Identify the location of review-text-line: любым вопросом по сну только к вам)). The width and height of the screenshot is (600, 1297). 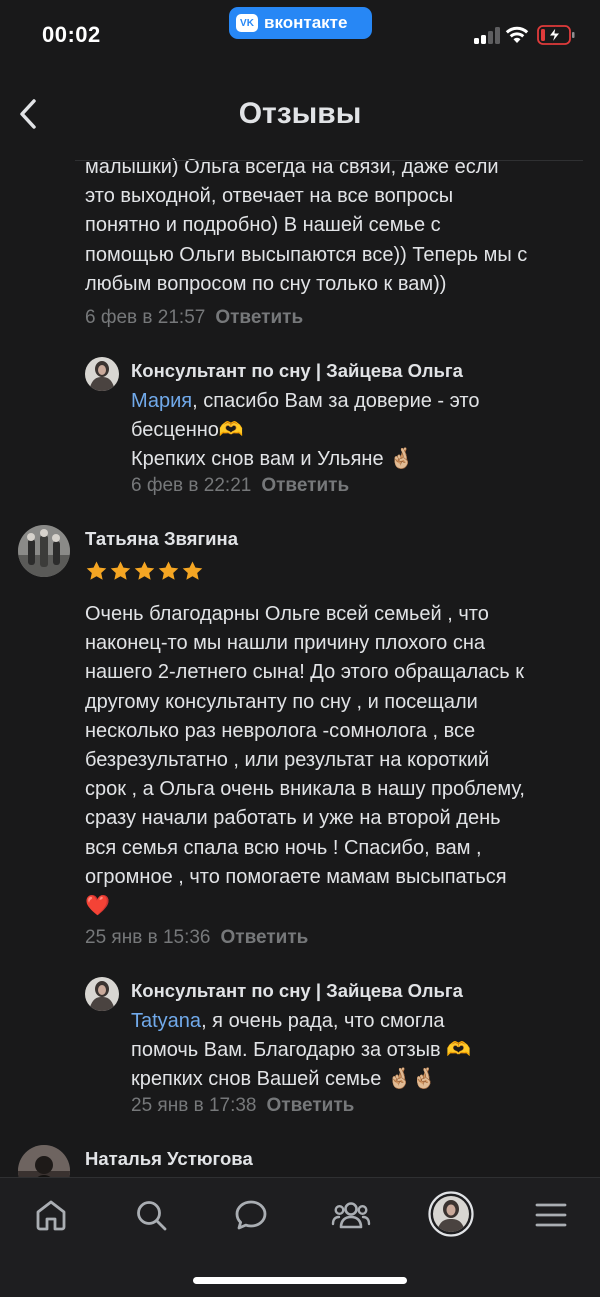
(266, 283).